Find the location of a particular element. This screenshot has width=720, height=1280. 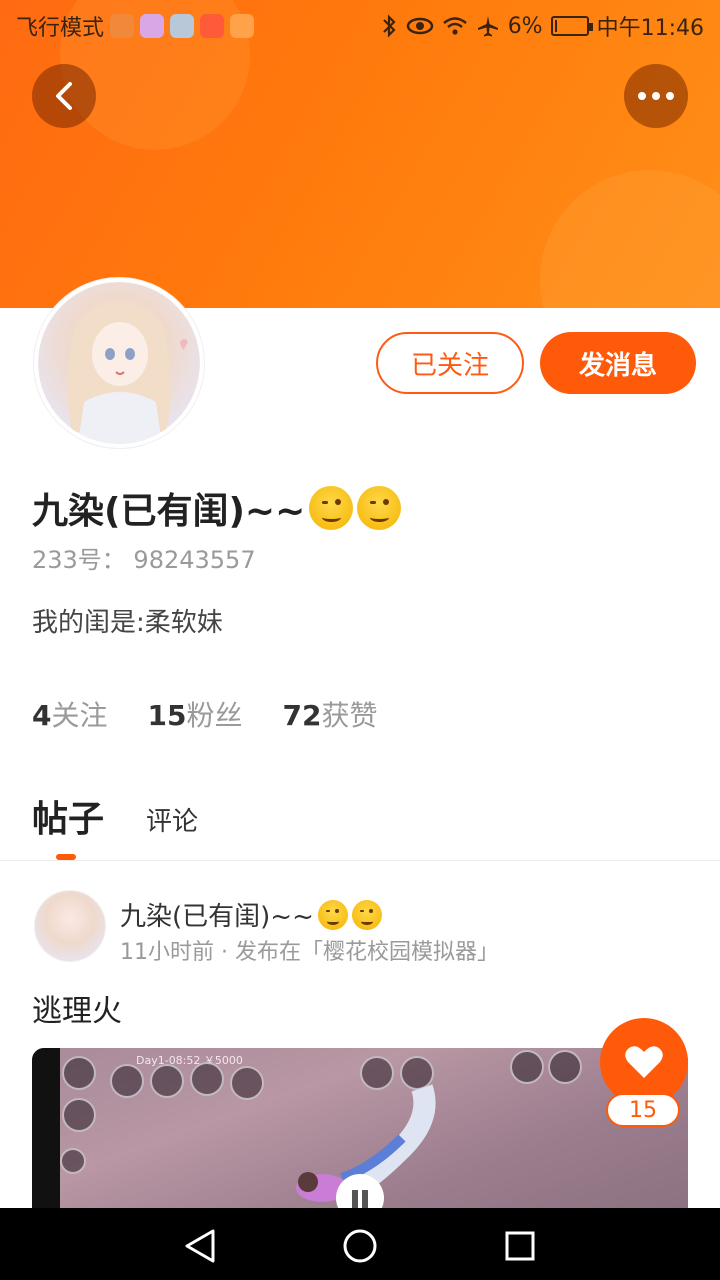

followed-button: 已关注 is located at coordinates (450, 363).